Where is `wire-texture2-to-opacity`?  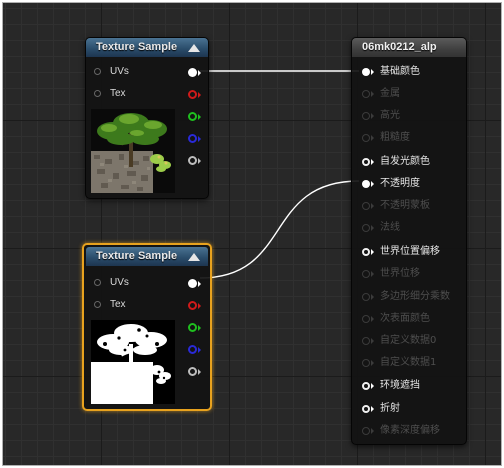
wire-texture2-to-opacity is located at coordinates (279, 229).